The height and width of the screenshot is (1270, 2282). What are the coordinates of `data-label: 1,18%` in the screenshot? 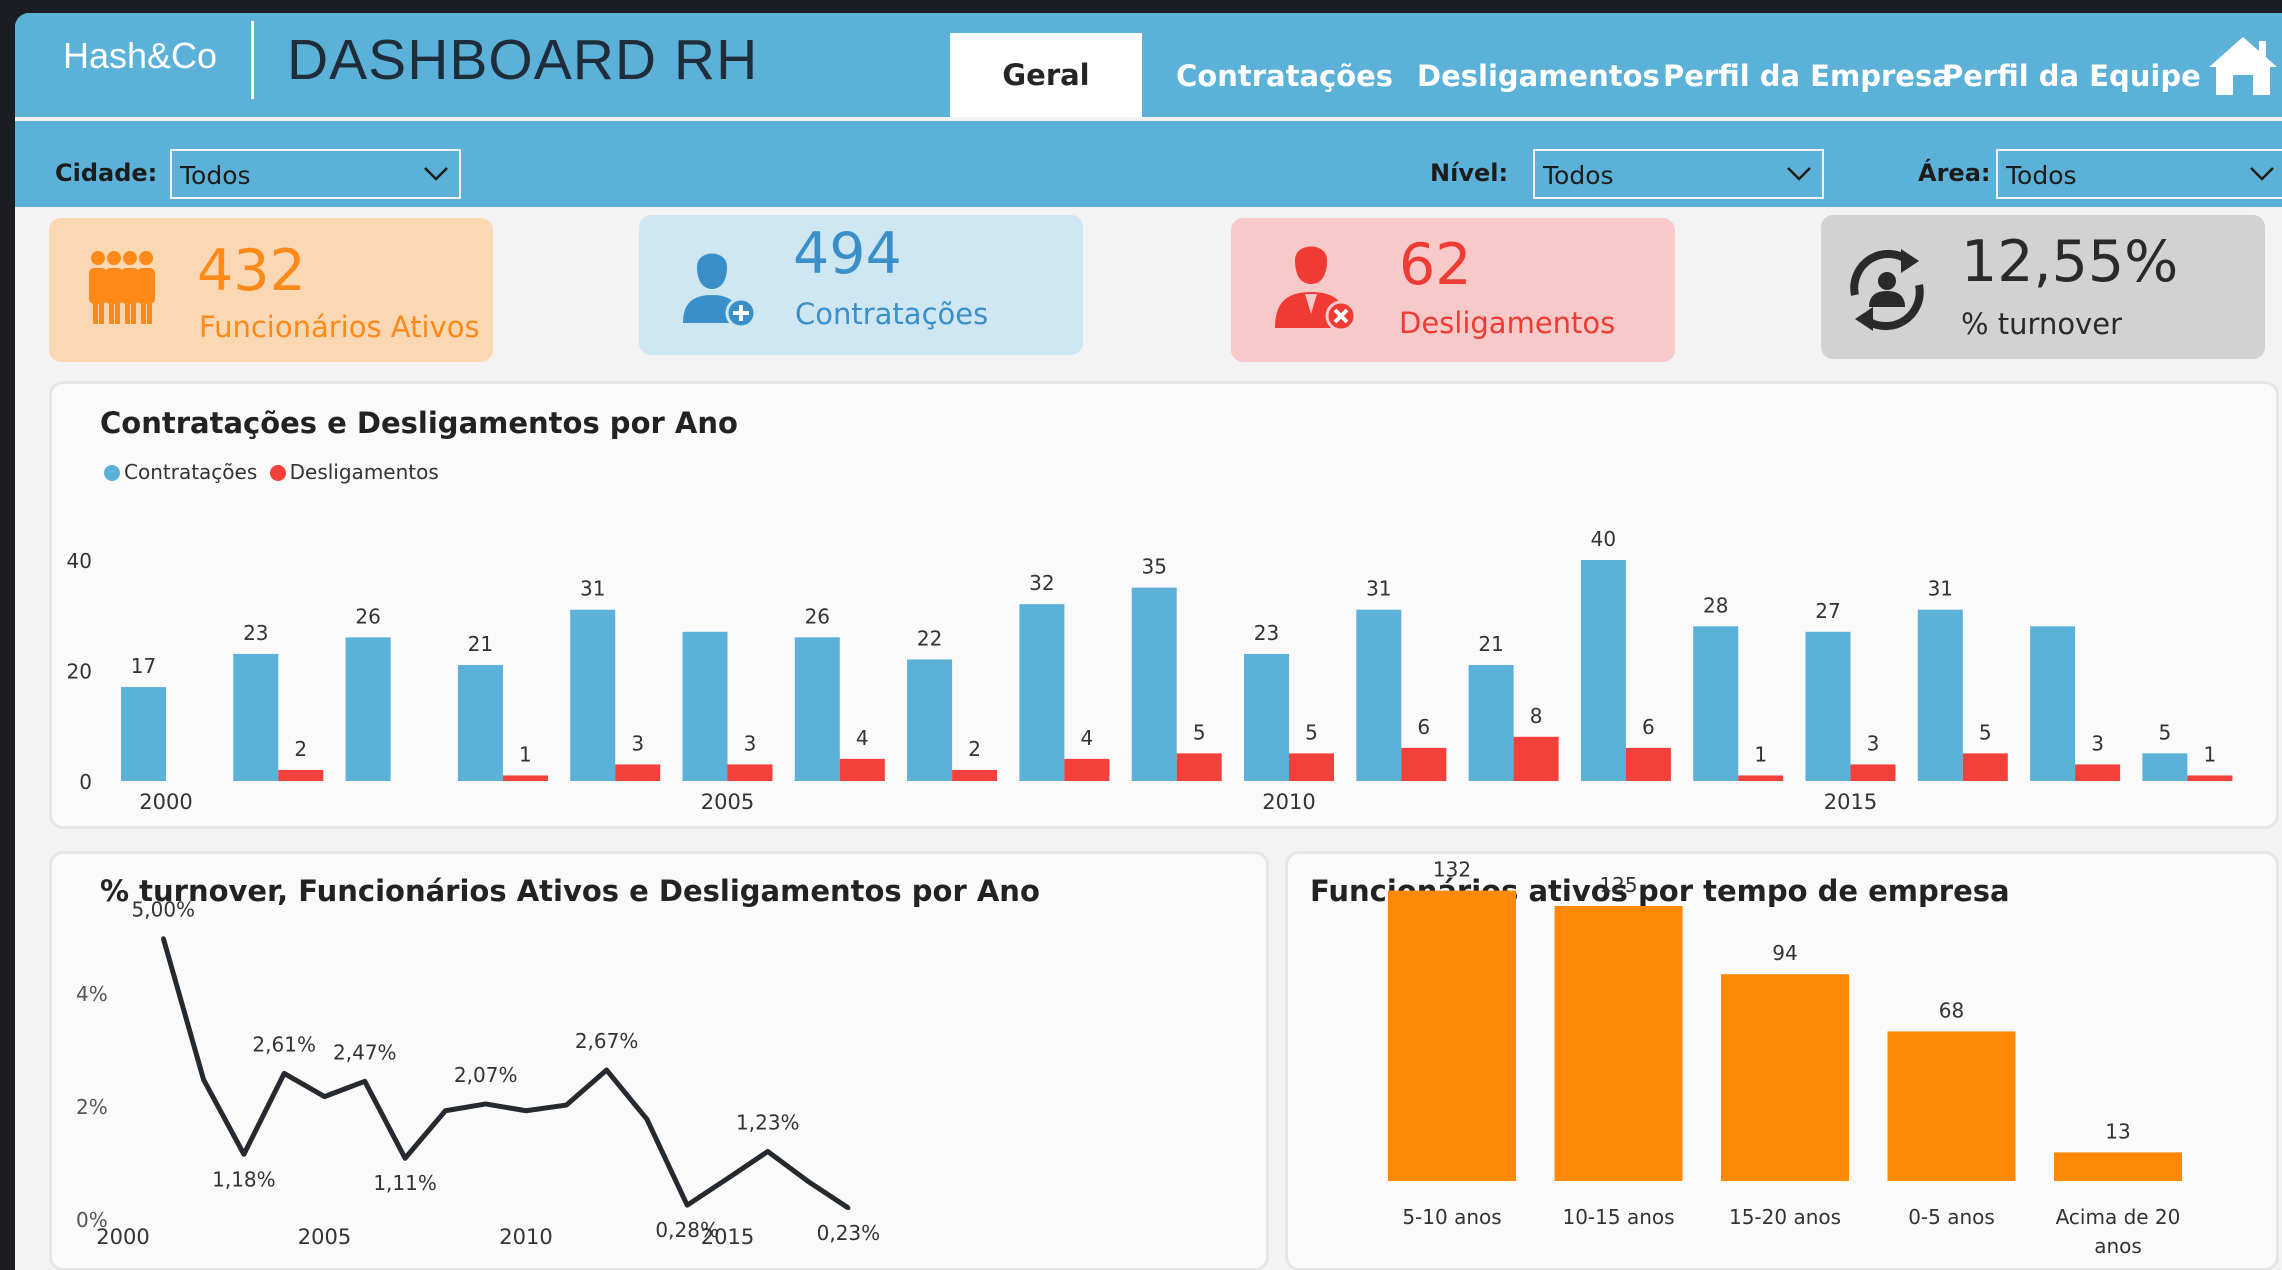 It's located at (244, 1179).